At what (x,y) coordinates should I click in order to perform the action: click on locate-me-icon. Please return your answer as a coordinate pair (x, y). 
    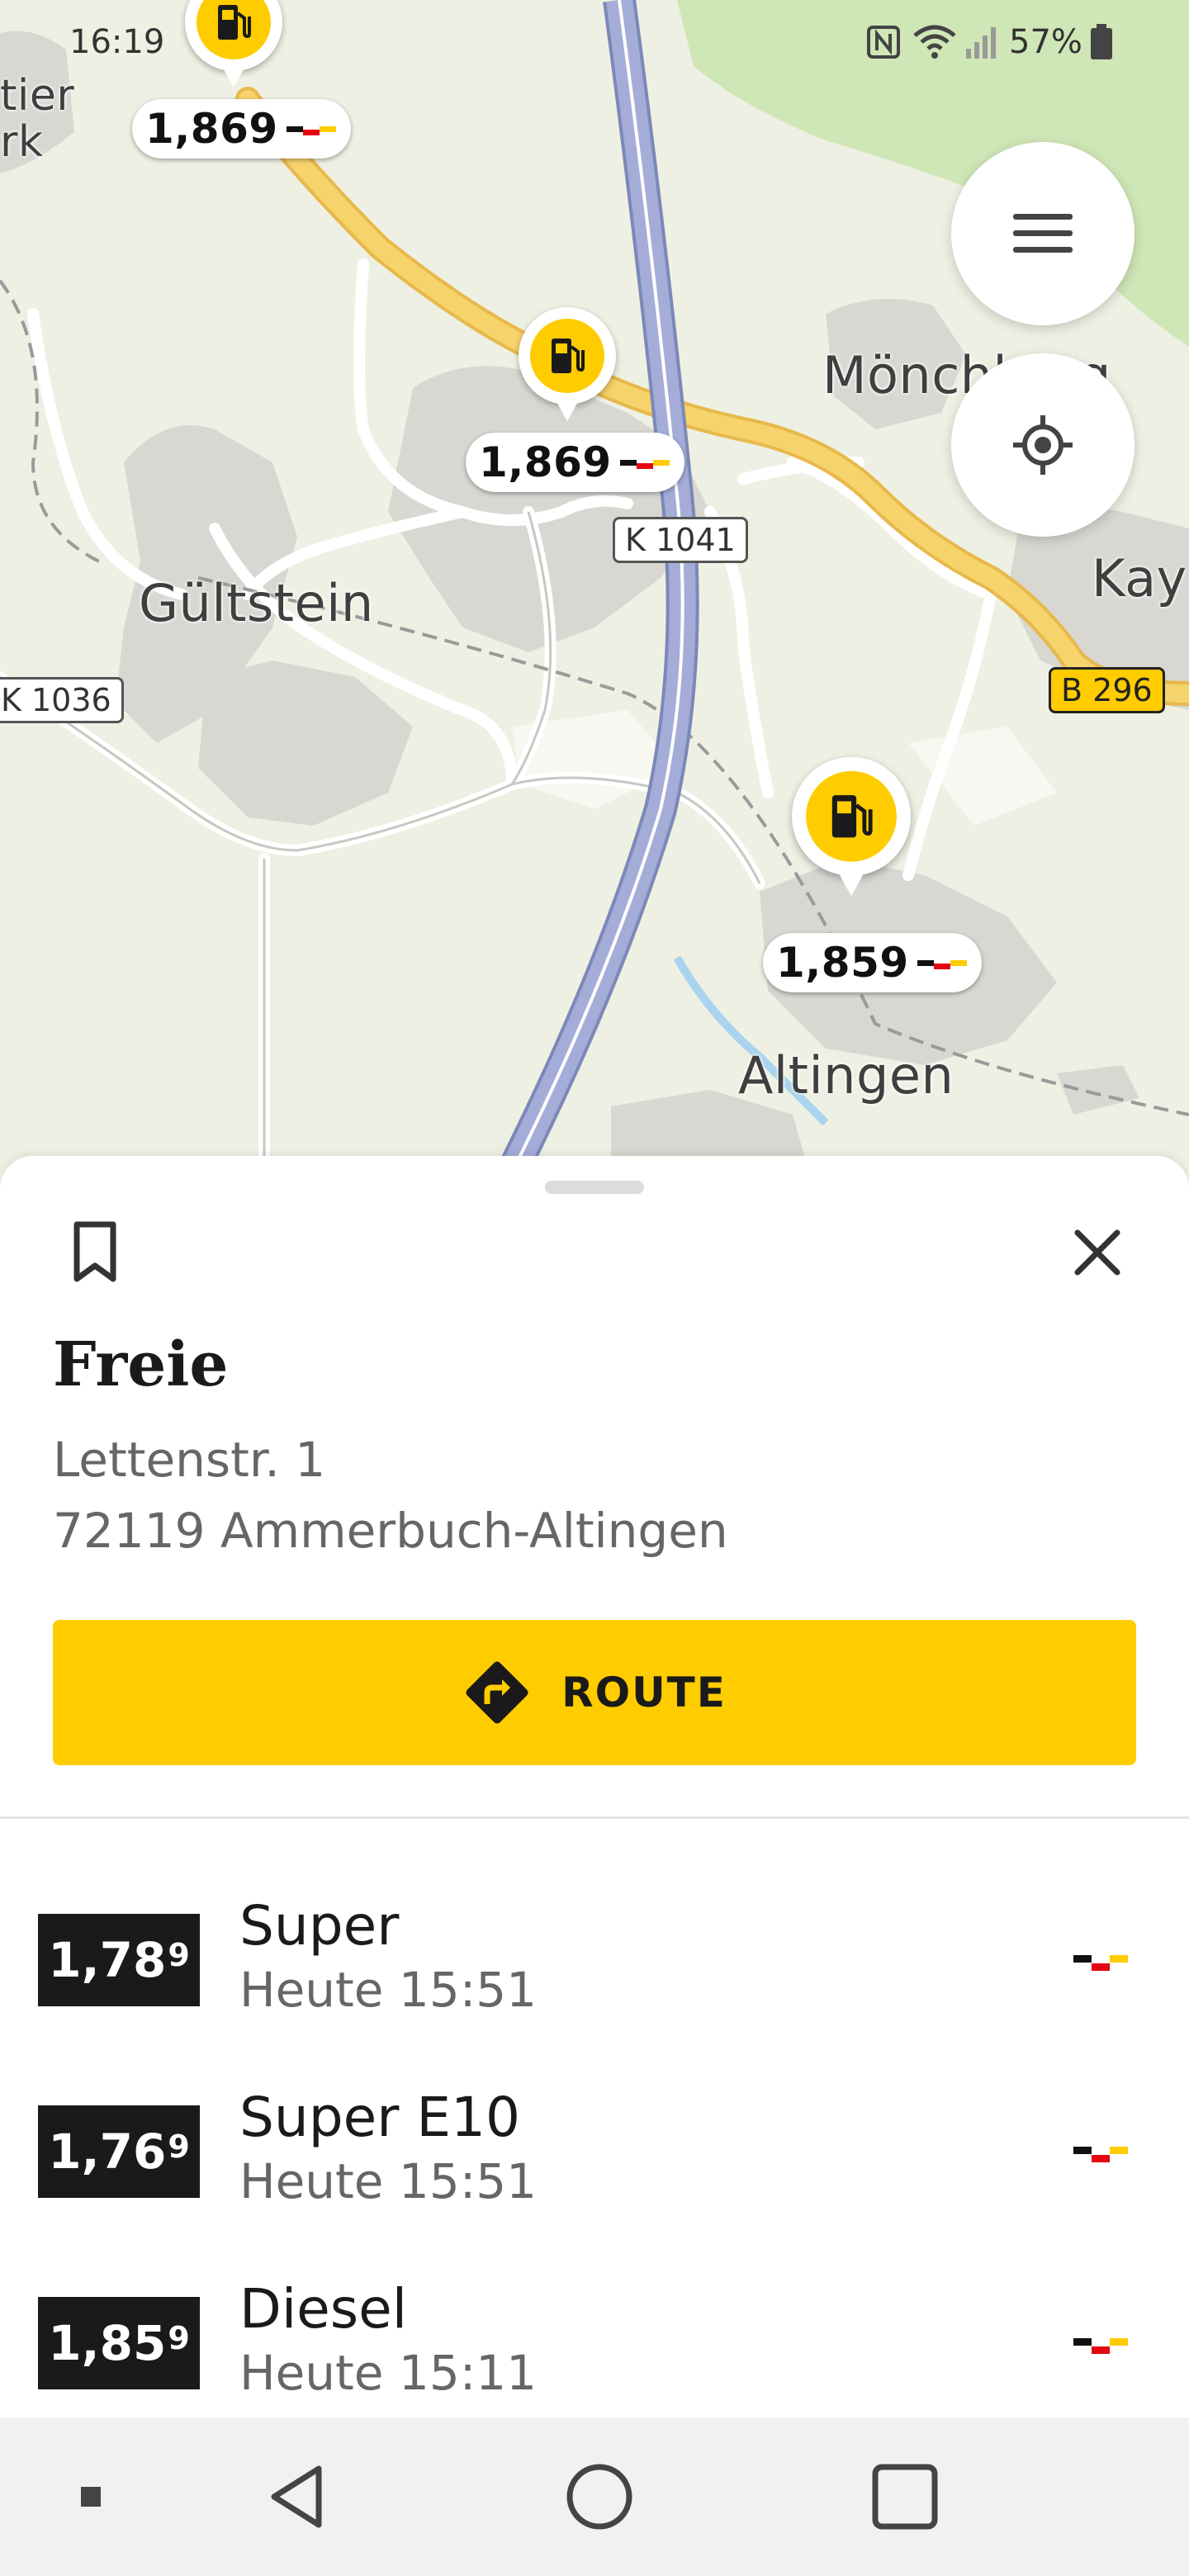
    Looking at the image, I should click on (1043, 445).